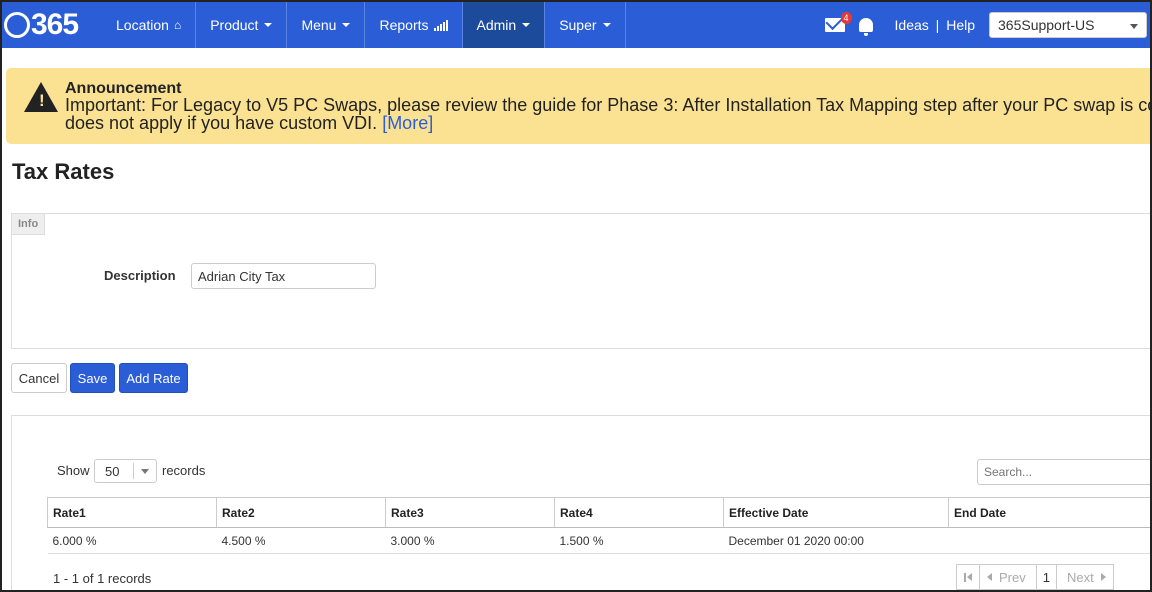 The height and width of the screenshot is (592, 1152). I want to click on nav-reports-label: Reports, so click(404, 25).